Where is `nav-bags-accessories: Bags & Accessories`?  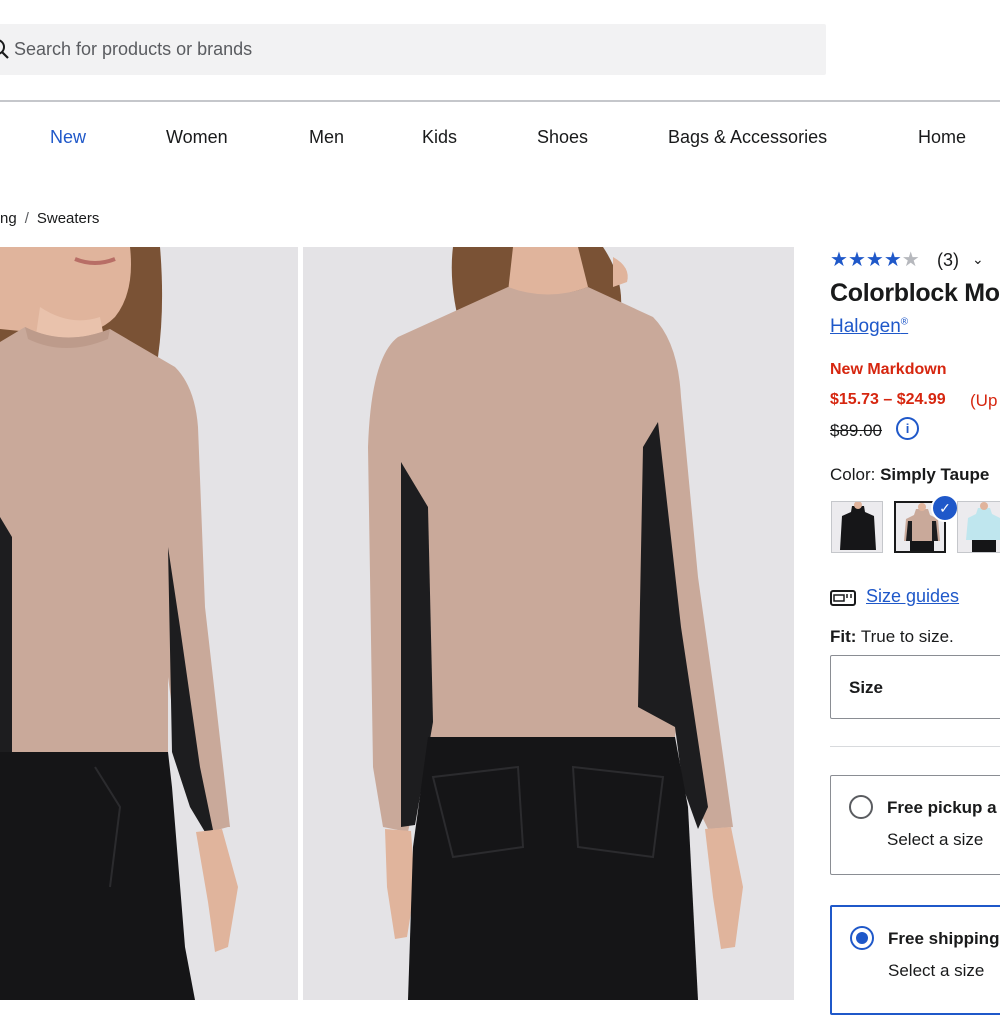
nav-bags-accessories: Bags & Accessories is located at coordinates (747, 137).